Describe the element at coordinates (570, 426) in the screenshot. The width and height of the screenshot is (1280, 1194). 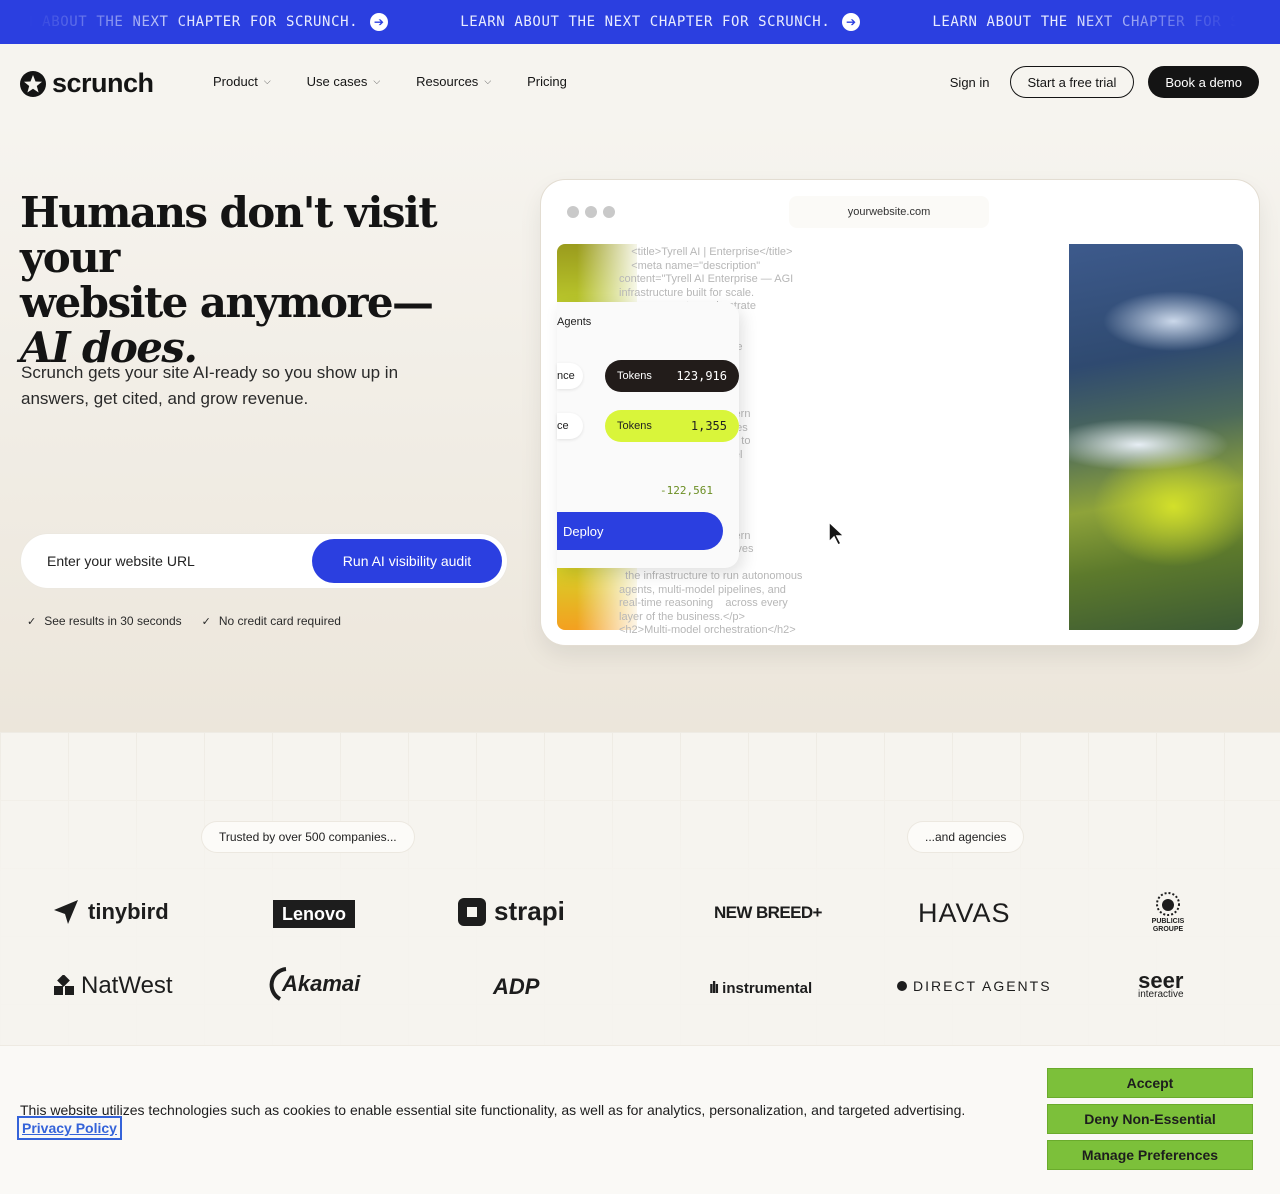
I see `row-stub: ce` at that location.